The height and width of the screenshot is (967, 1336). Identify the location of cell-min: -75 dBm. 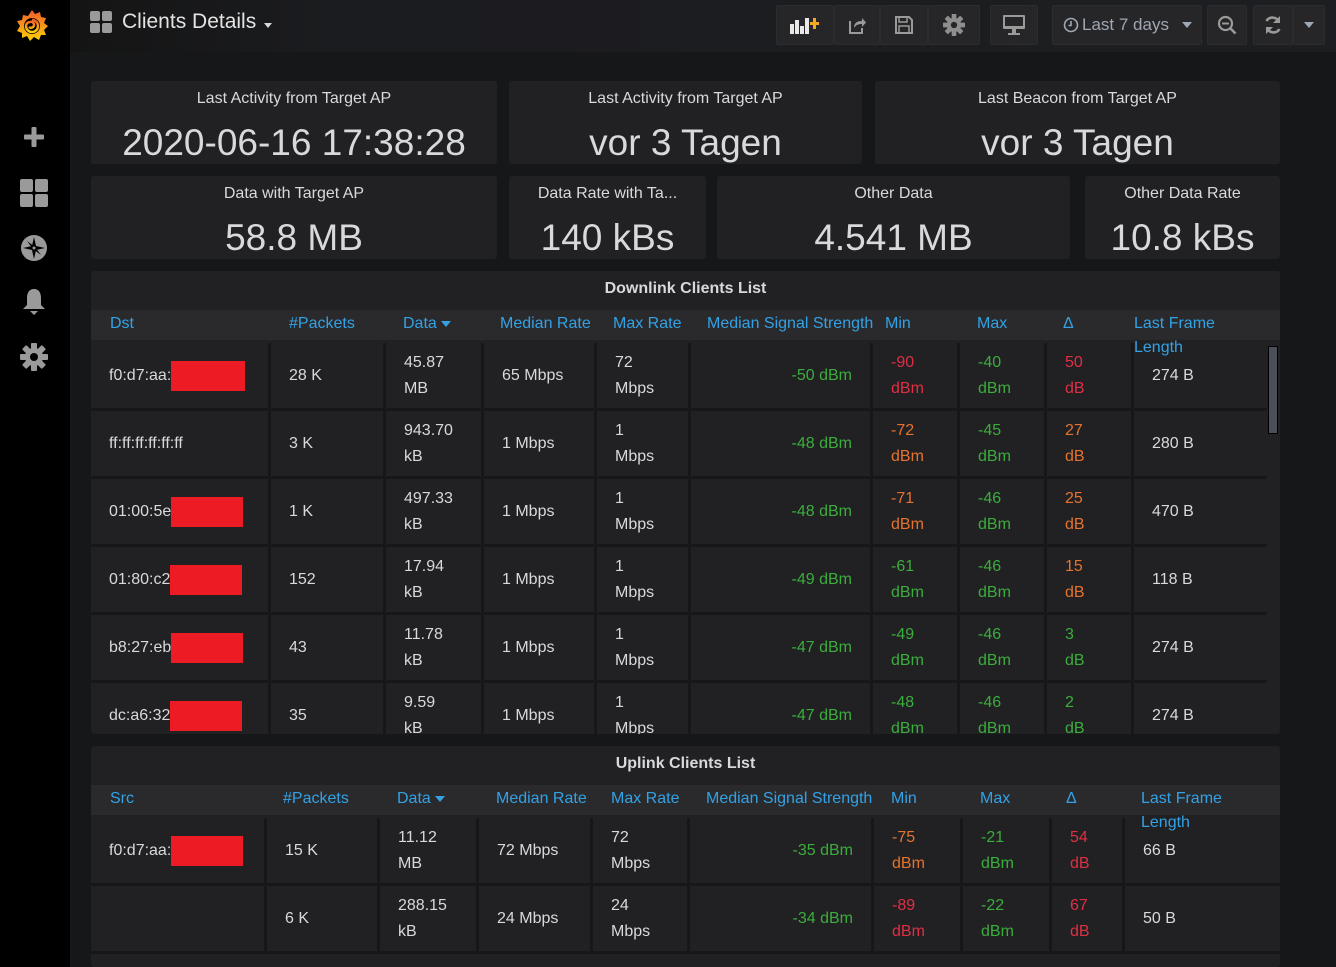
(915, 850).